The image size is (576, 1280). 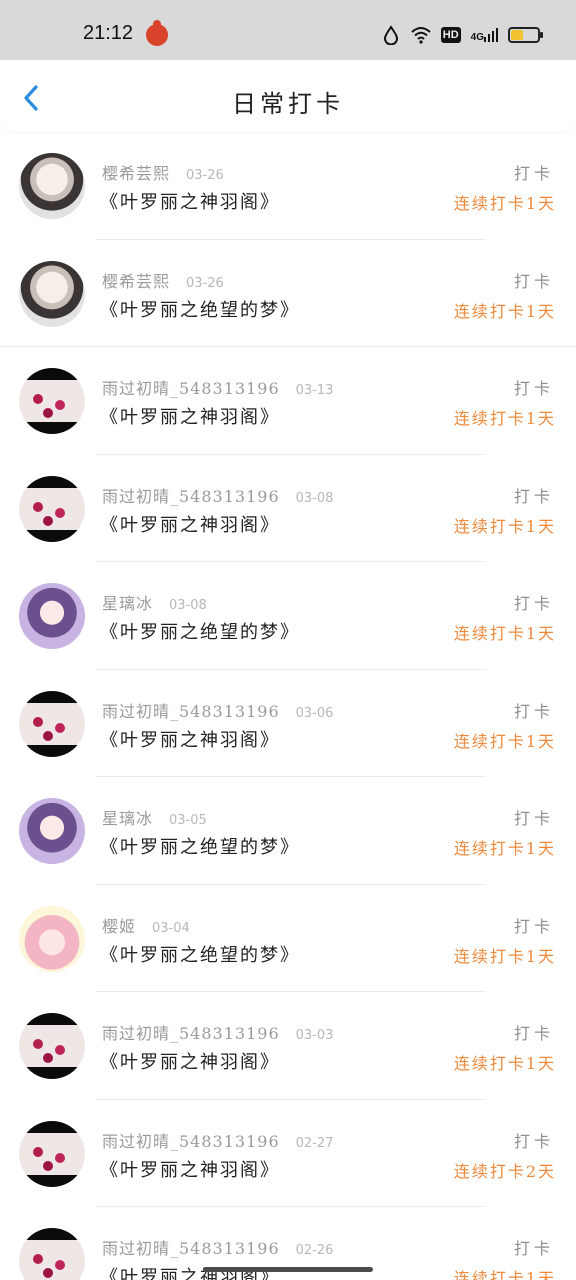 What do you see at coordinates (314, 1143) in the screenshot?
I see `entry-date: 02-27` at bounding box center [314, 1143].